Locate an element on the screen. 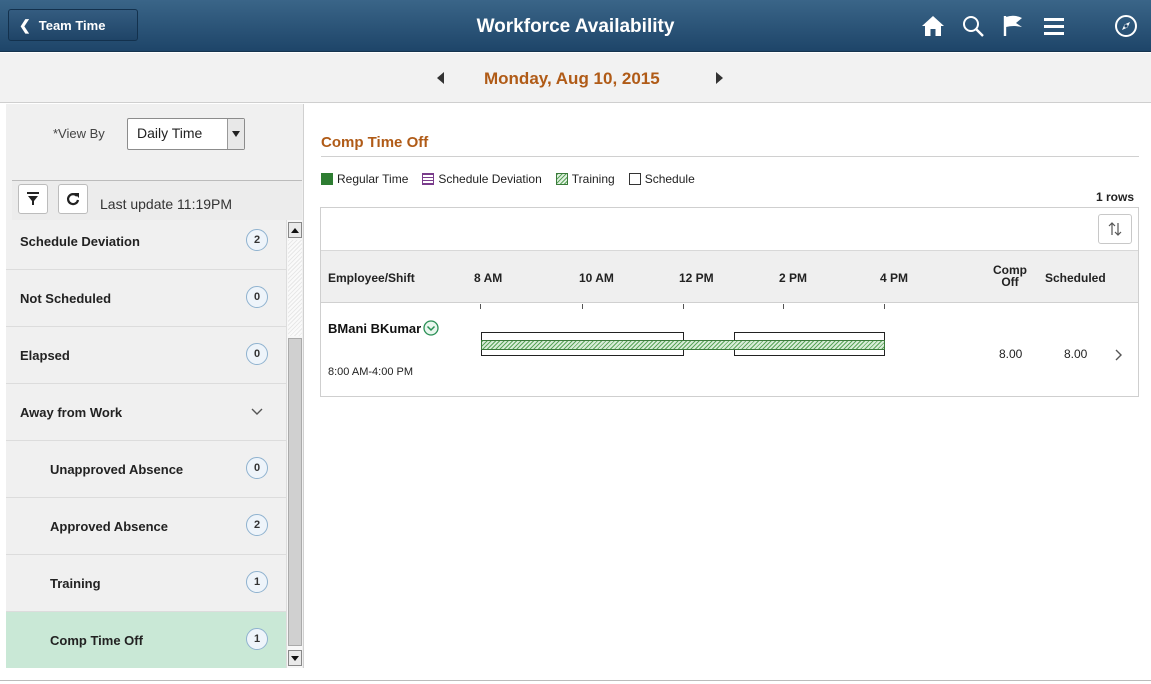 The image size is (1151, 684). chevron-left-icon: ❮ is located at coordinates (25, 24).